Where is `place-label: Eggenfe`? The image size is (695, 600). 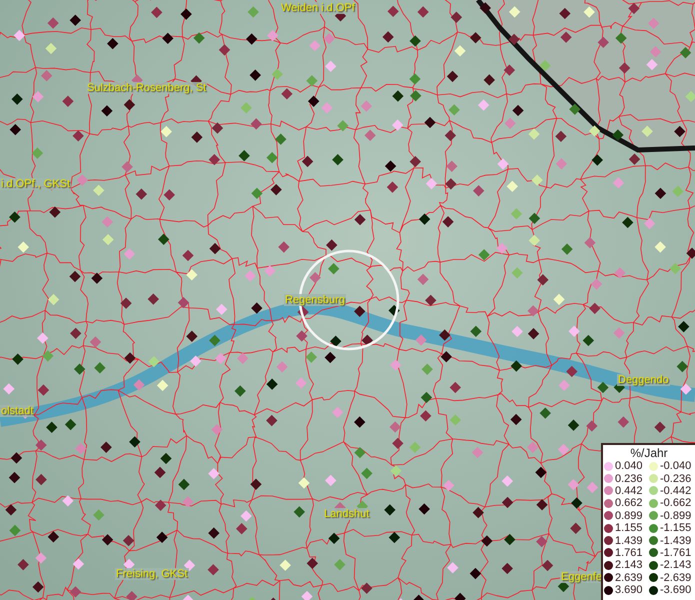 place-label: Eggenfe is located at coordinates (581, 577).